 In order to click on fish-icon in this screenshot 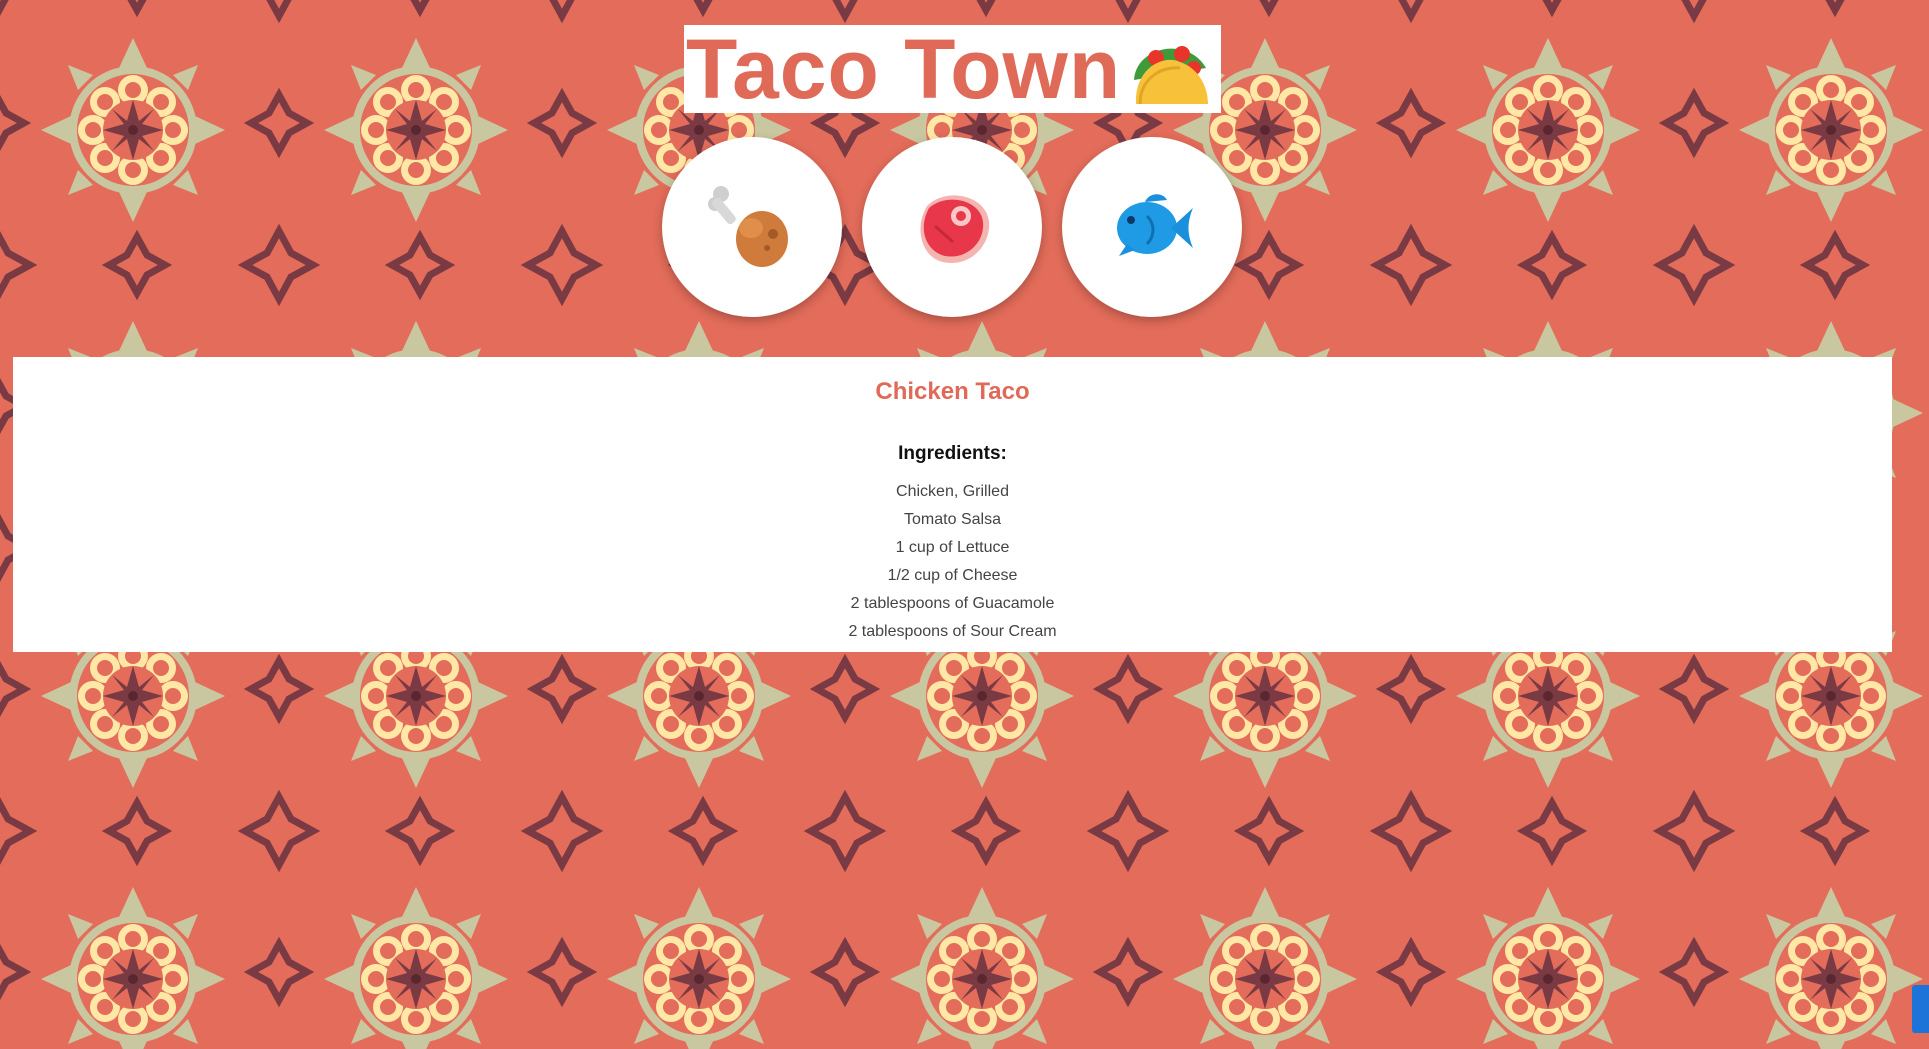, I will do `click(1155, 225)`.